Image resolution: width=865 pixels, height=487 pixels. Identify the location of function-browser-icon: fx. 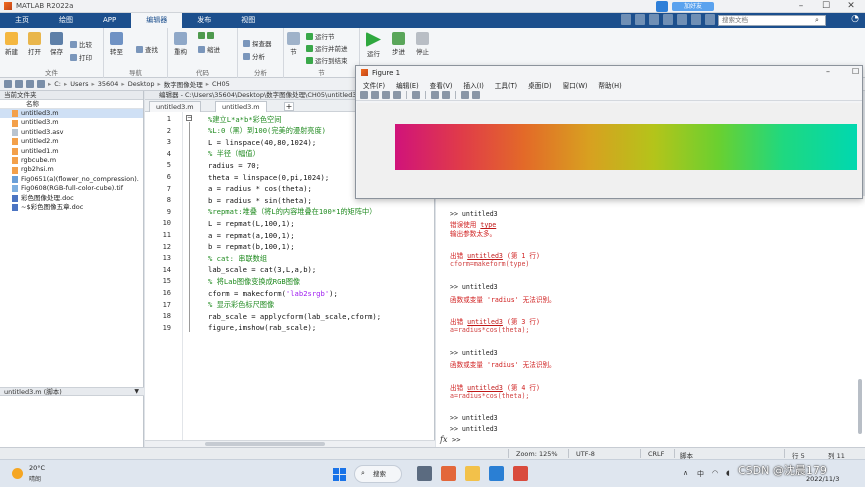
(443, 439).